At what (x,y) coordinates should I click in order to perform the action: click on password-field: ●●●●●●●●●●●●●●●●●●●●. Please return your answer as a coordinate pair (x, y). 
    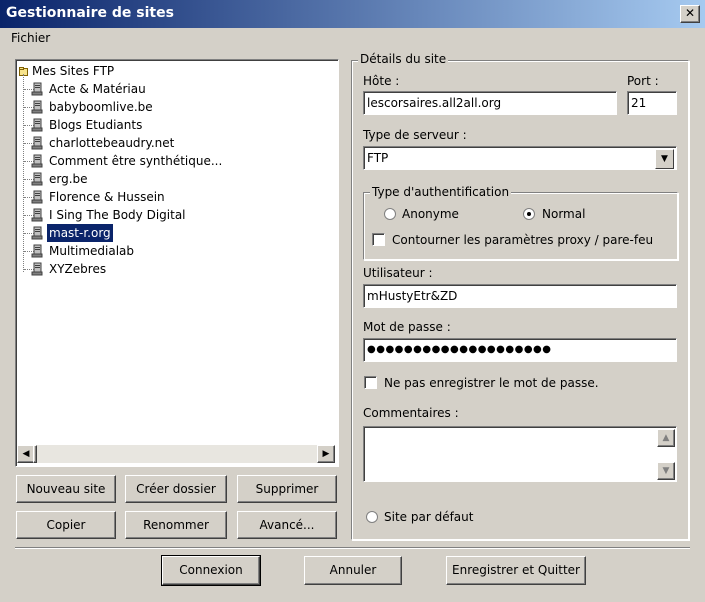
    Looking at the image, I should click on (520, 350).